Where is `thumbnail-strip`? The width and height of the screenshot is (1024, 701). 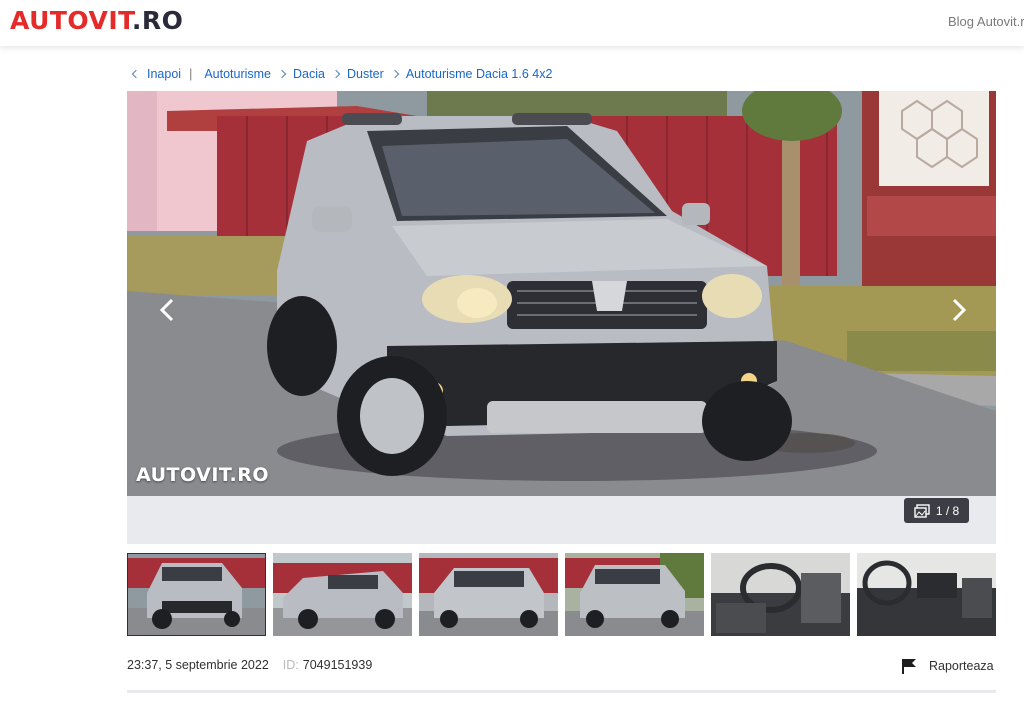 thumbnail-strip is located at coordinates (561, 594).